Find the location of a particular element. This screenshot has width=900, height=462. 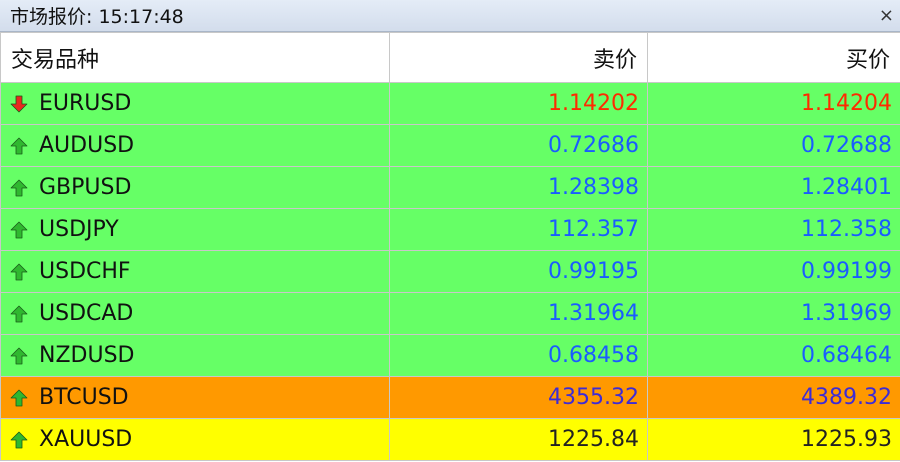

symbol-cell: USDCHF is located at coordinates (195, 271).